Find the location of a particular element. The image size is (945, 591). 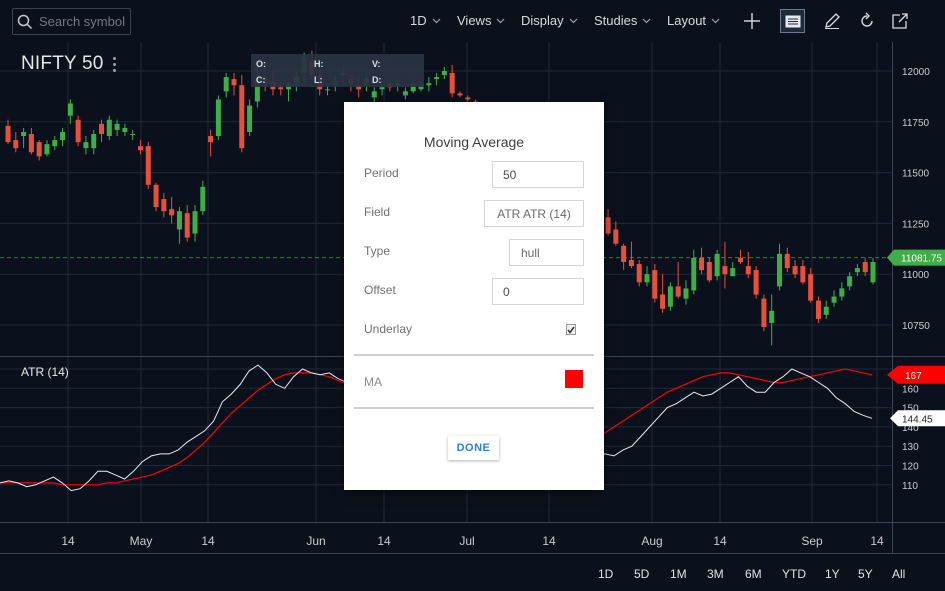

time-tick-label: 14 is located at coordinates (877, 541).